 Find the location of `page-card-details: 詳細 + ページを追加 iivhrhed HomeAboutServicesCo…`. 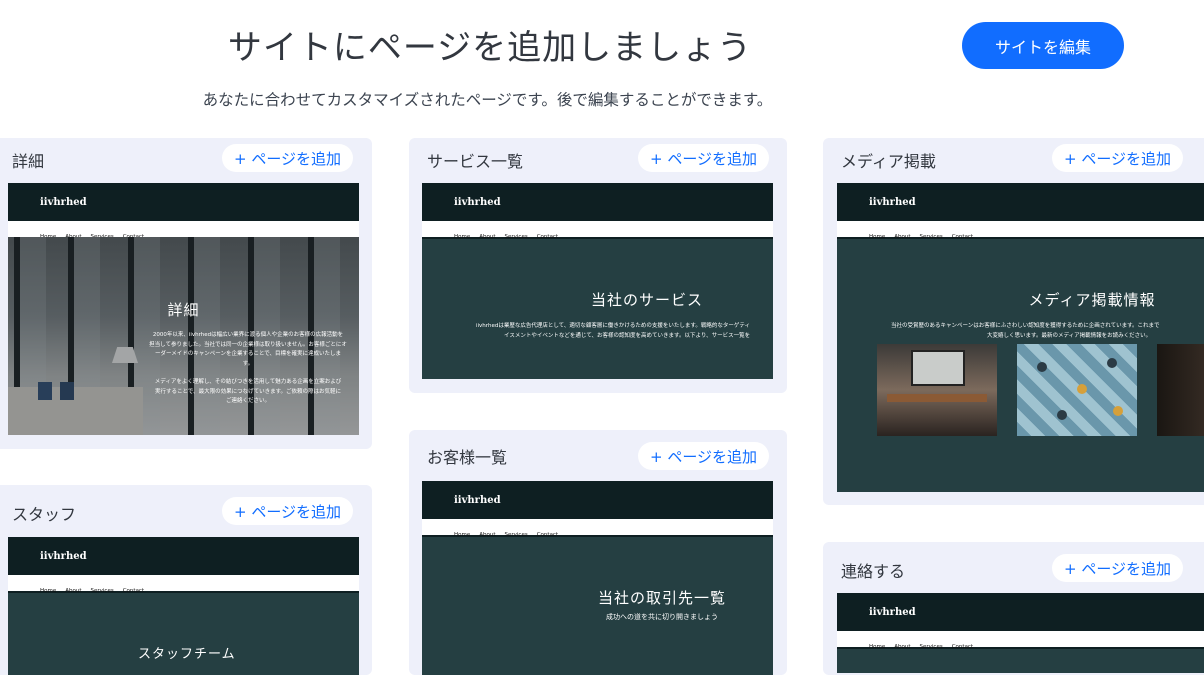

page-card-details: 詳細 + ページを追加 iivhrhed HomeAboutServicesCo… is located at coordinates (186, 293).